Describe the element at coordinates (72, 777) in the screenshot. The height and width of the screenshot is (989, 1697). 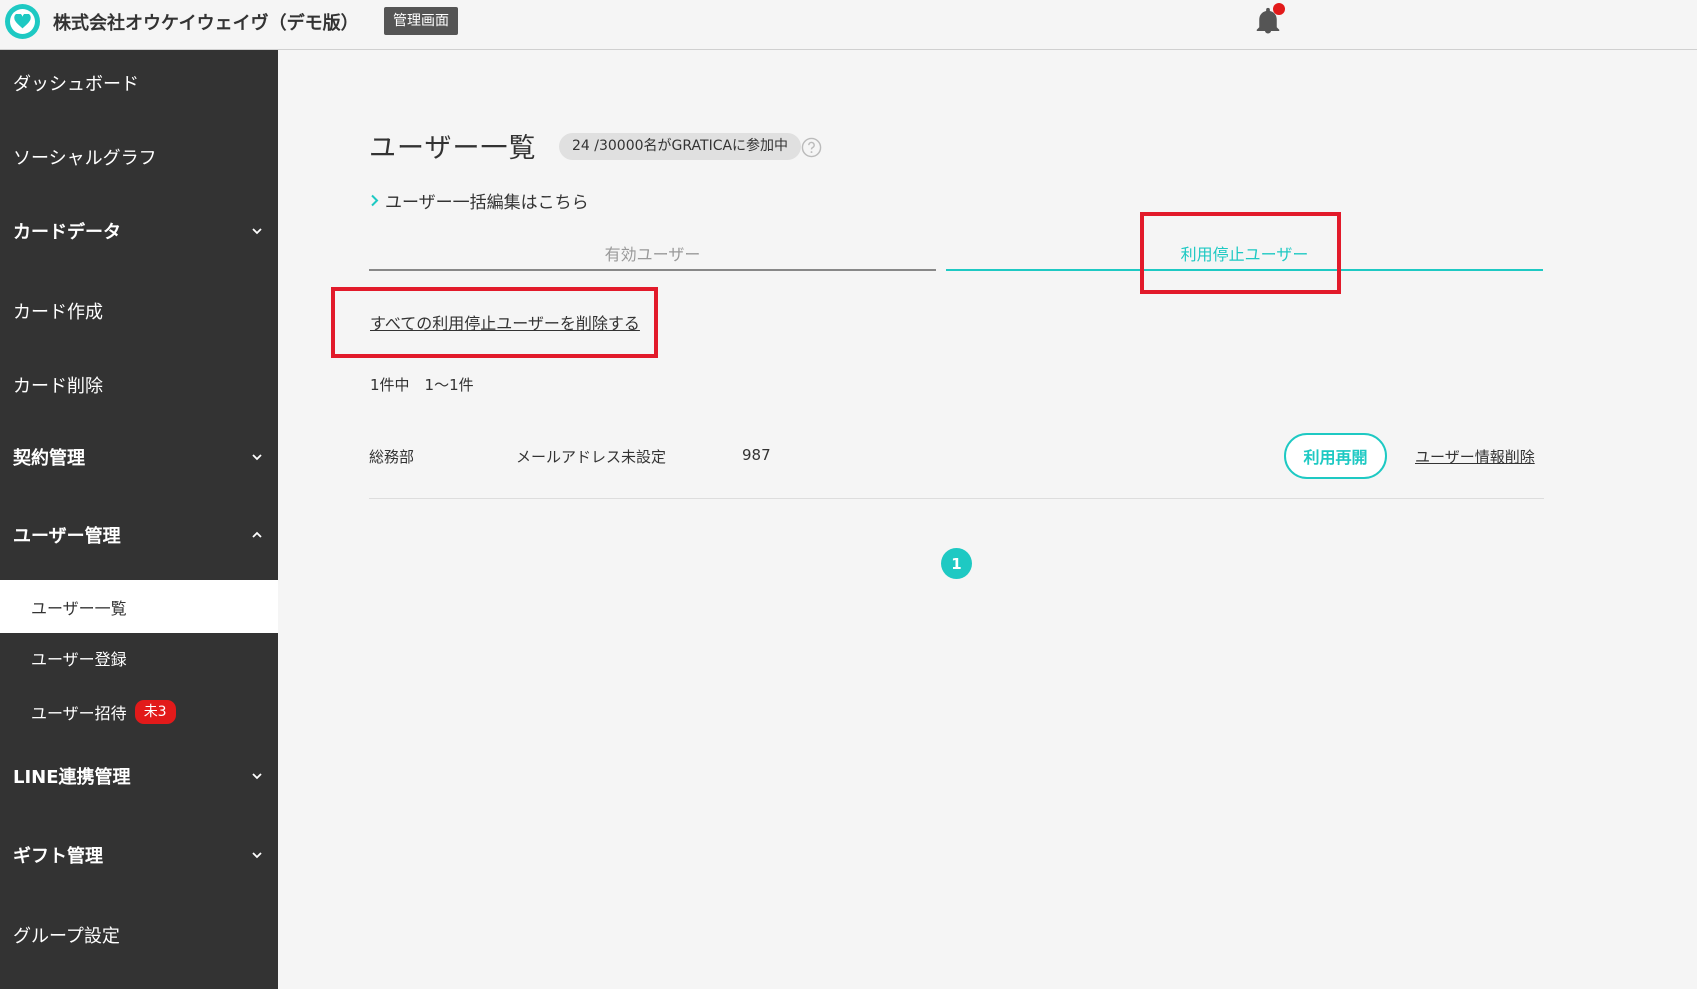
I see `sidebar-item-label: LINE連携管理` at that location.